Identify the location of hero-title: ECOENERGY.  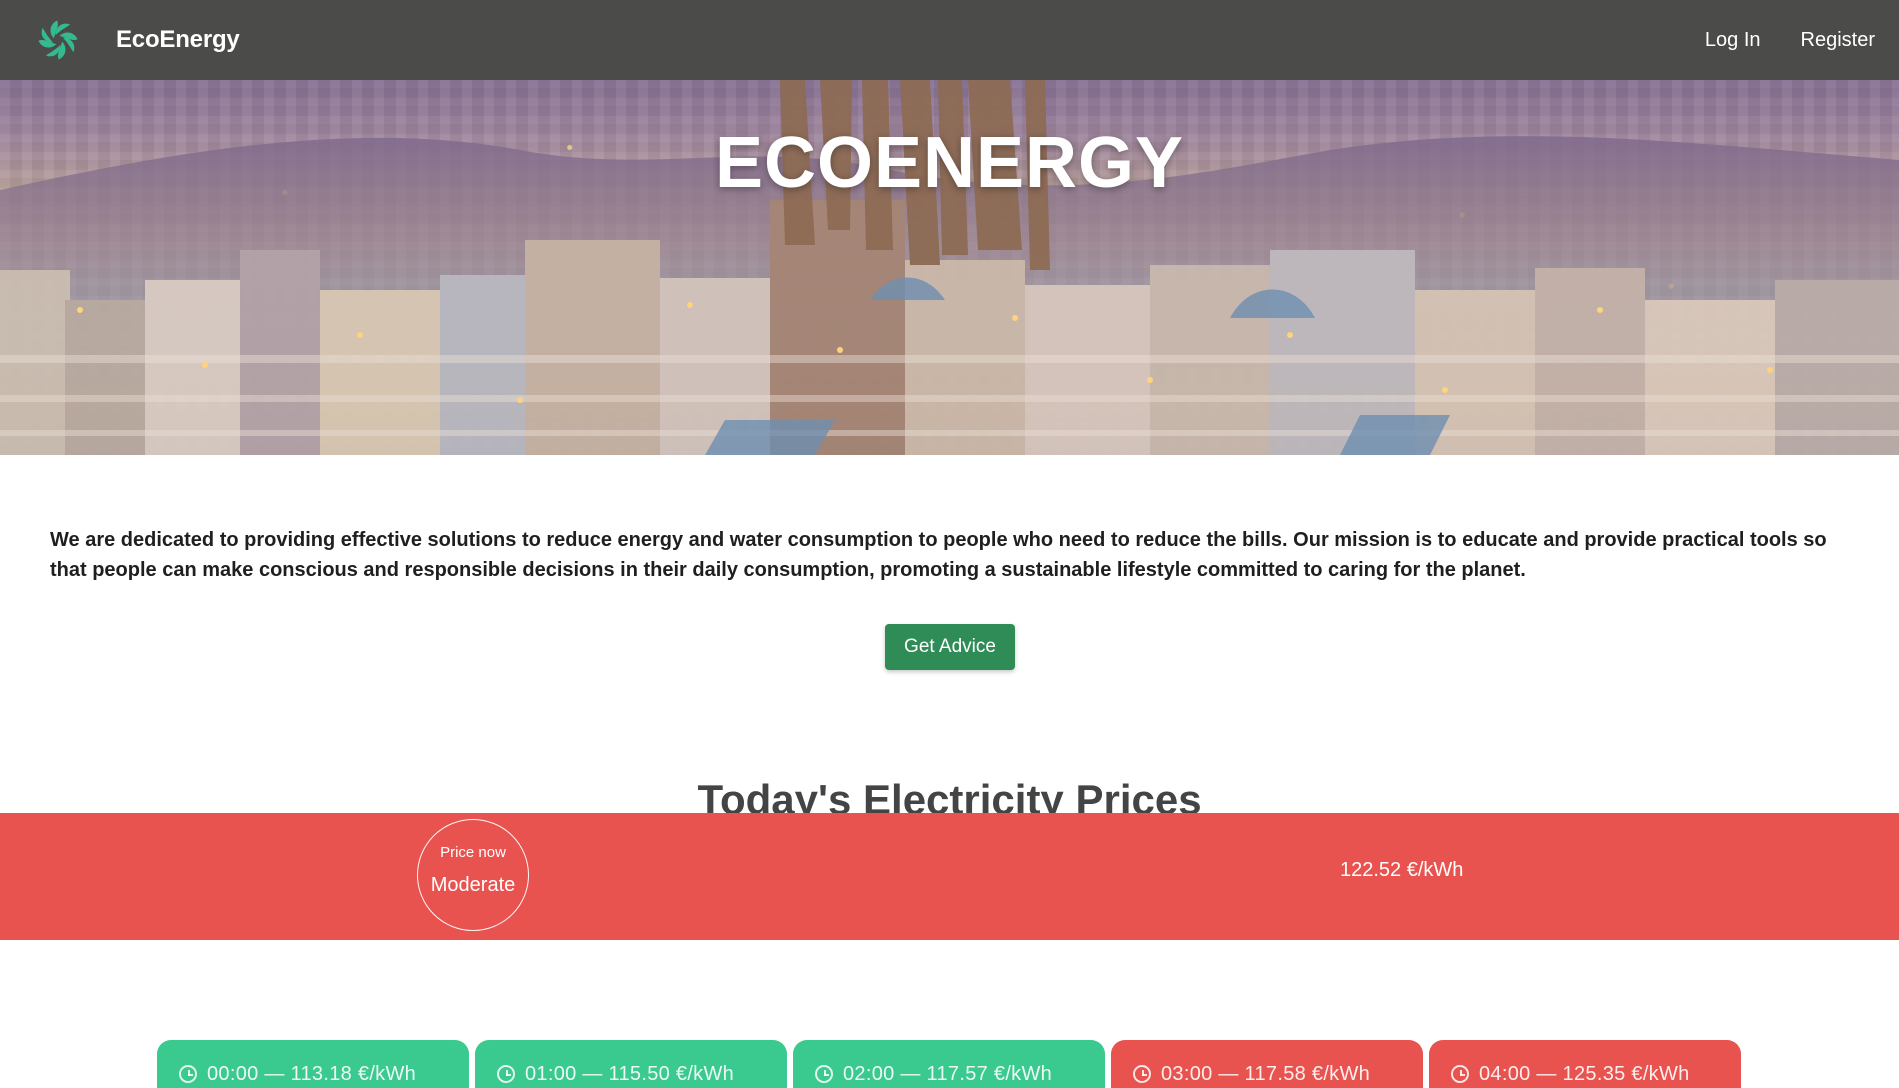
(949, 163).